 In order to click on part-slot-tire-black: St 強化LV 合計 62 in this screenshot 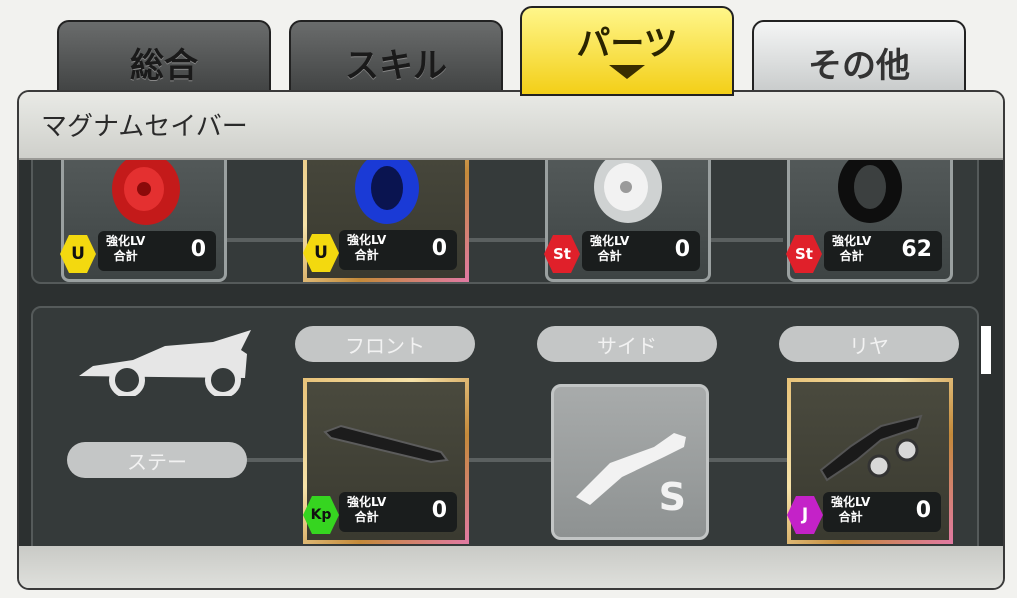, I will do `click(869, 221)`.